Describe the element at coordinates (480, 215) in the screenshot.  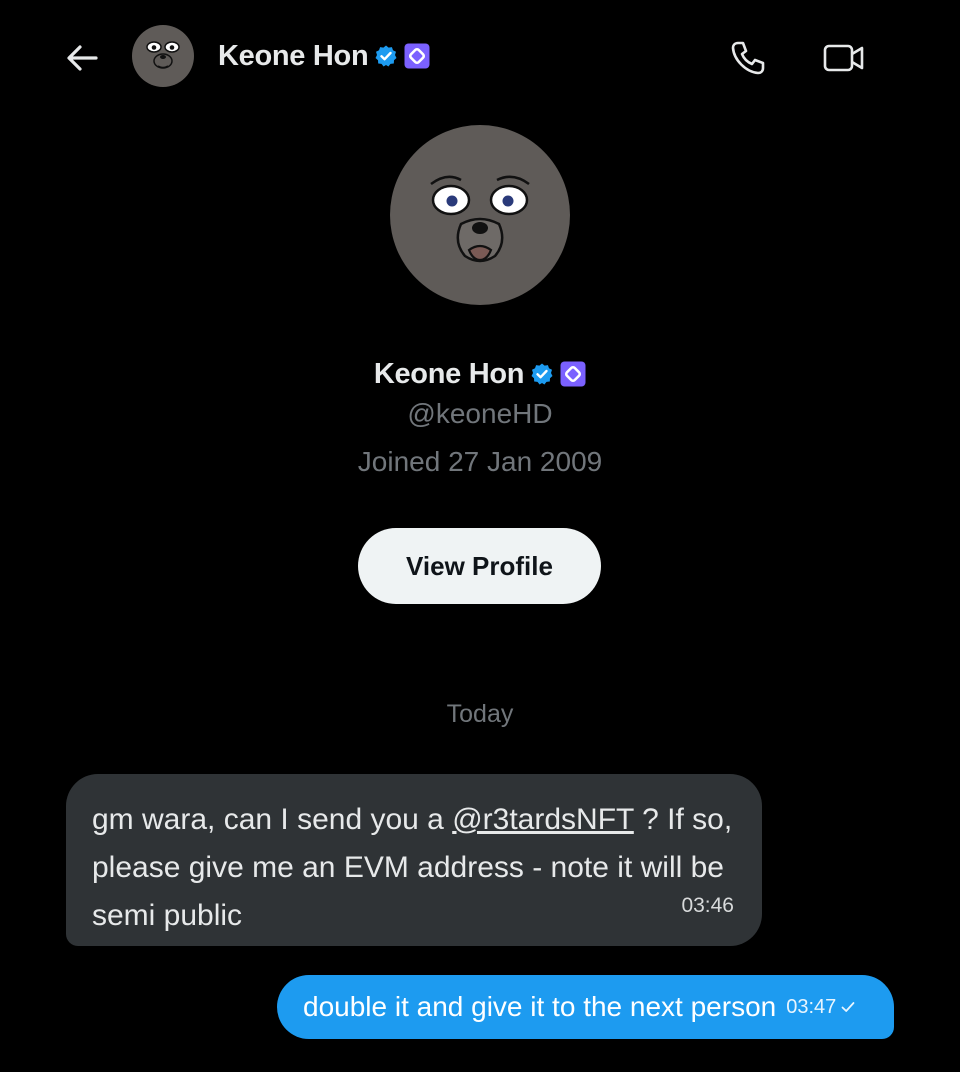
I see `profile-avatar` at that location.